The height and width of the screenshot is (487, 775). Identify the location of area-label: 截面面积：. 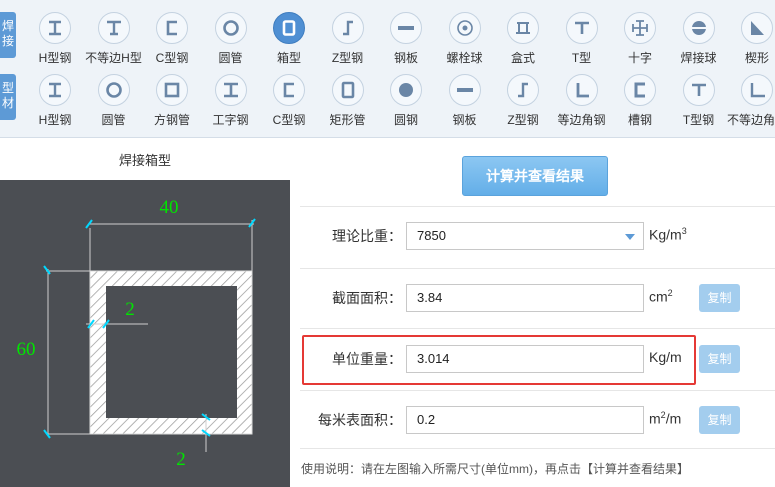
(367, 298).